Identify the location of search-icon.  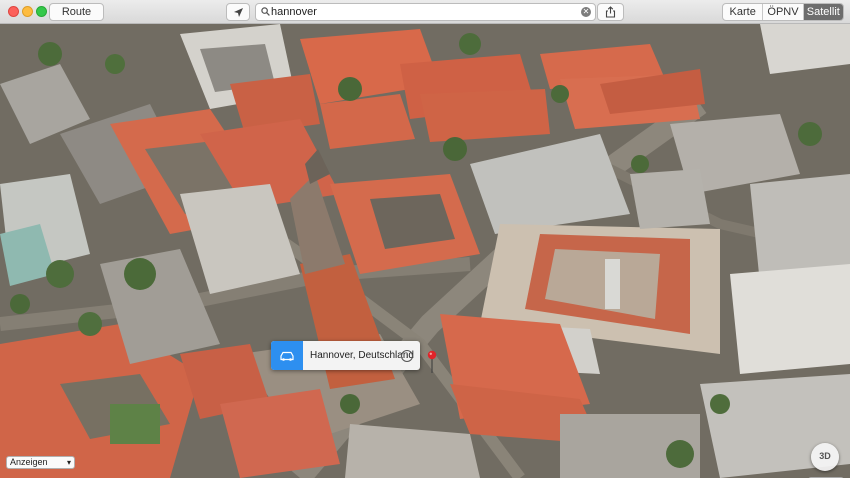
(265, 11).